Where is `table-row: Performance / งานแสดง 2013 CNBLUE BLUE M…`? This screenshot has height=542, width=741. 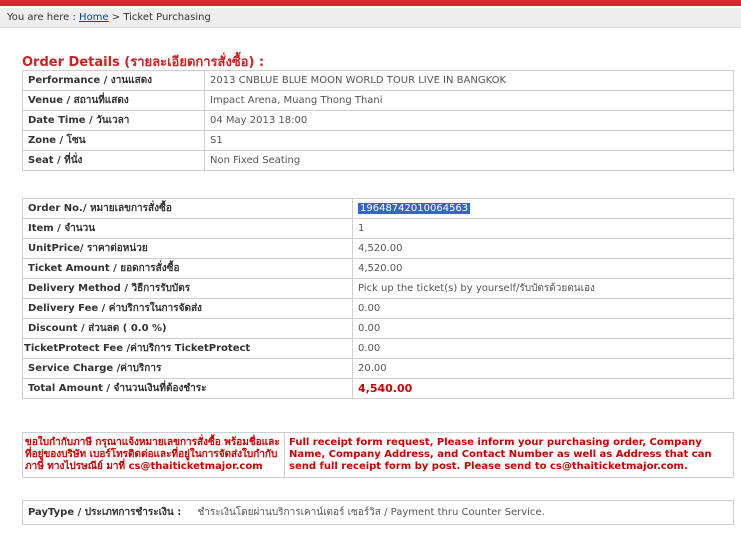
table-row: Performance / งานแสดง 2013 CNBLUE BLUE M… is located at coordinates (378, 80).